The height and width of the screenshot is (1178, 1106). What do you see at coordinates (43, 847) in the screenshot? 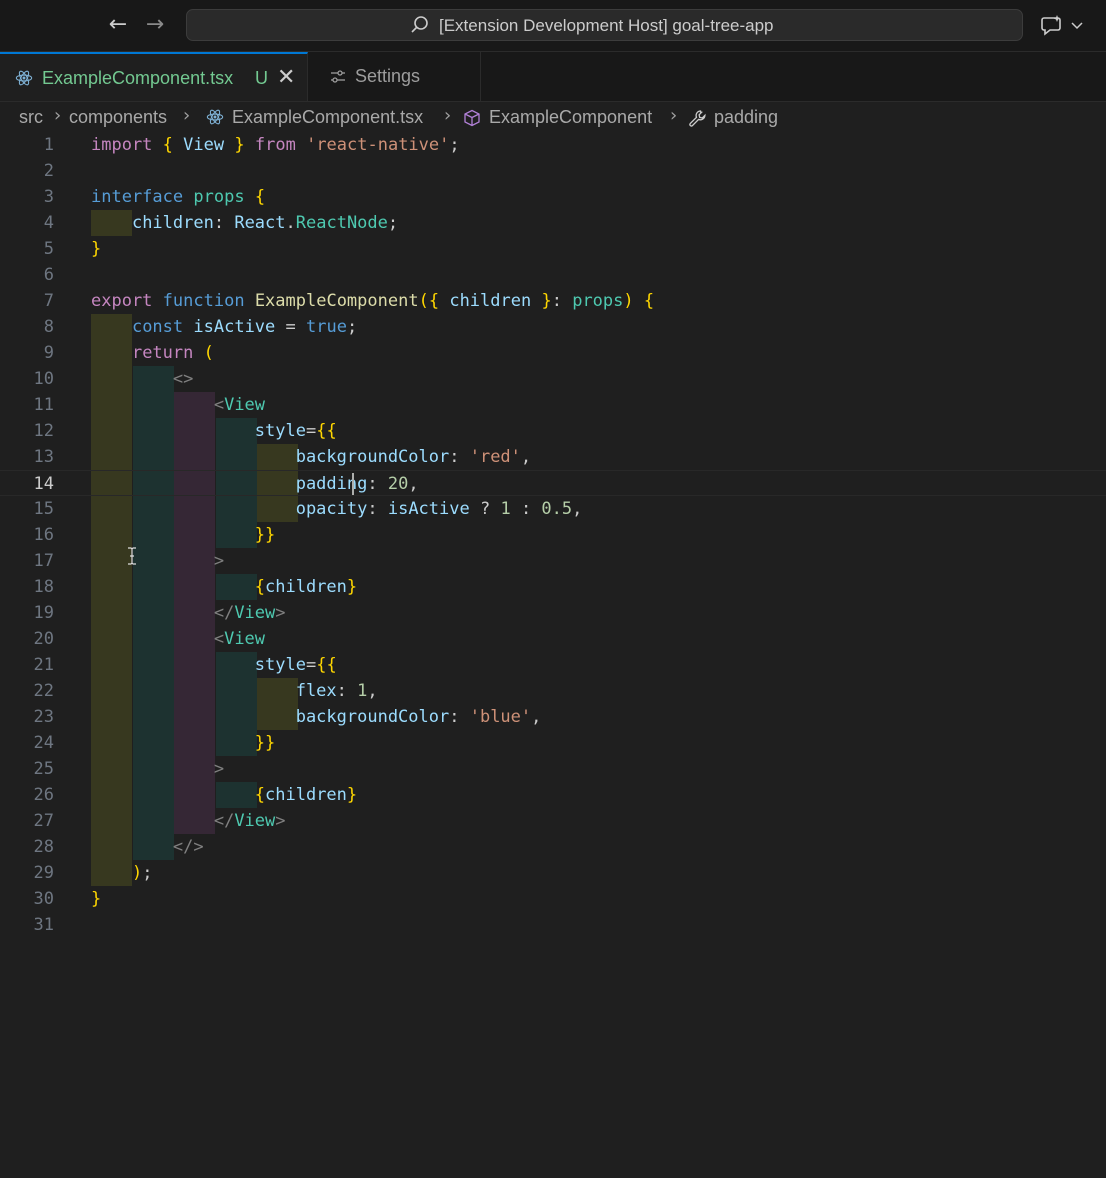
I see `line-number: 28` at bounding box center [43, 847].